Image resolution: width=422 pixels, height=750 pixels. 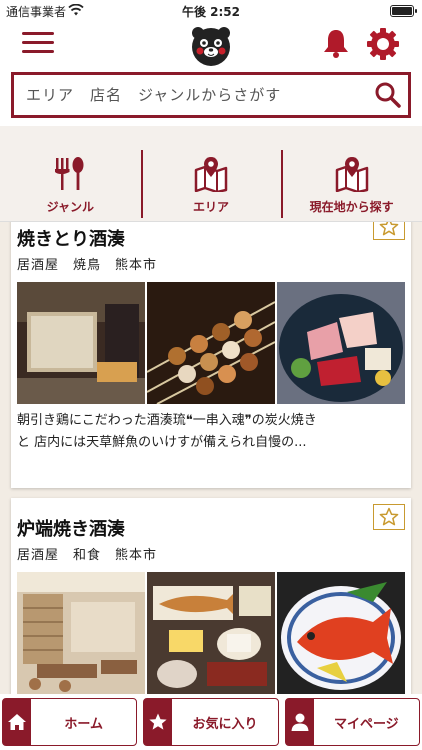 I want to click on shop-name: 焼きとり酒湊, so click(x=71, y=239).